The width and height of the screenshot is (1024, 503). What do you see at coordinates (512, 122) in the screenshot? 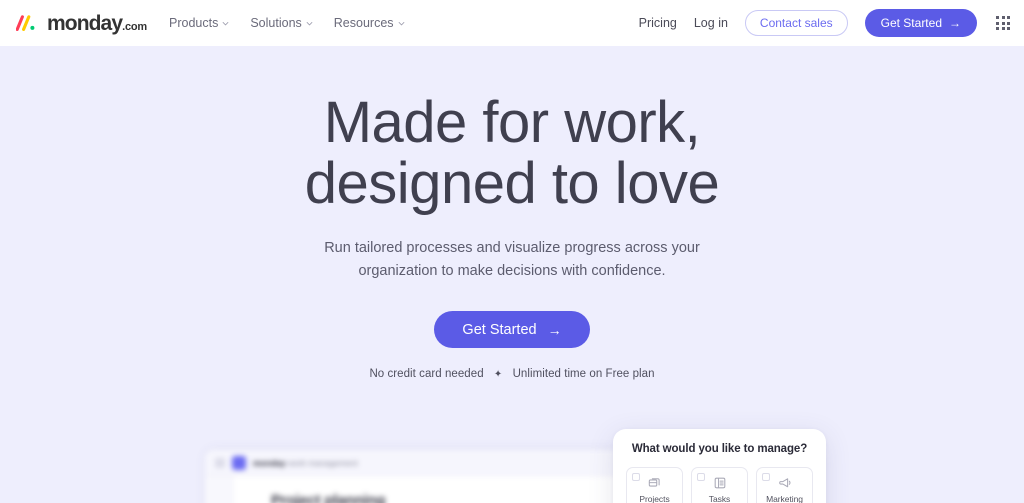
I see `headline-line-1: Made for work,` at bounding box center [512, 122].